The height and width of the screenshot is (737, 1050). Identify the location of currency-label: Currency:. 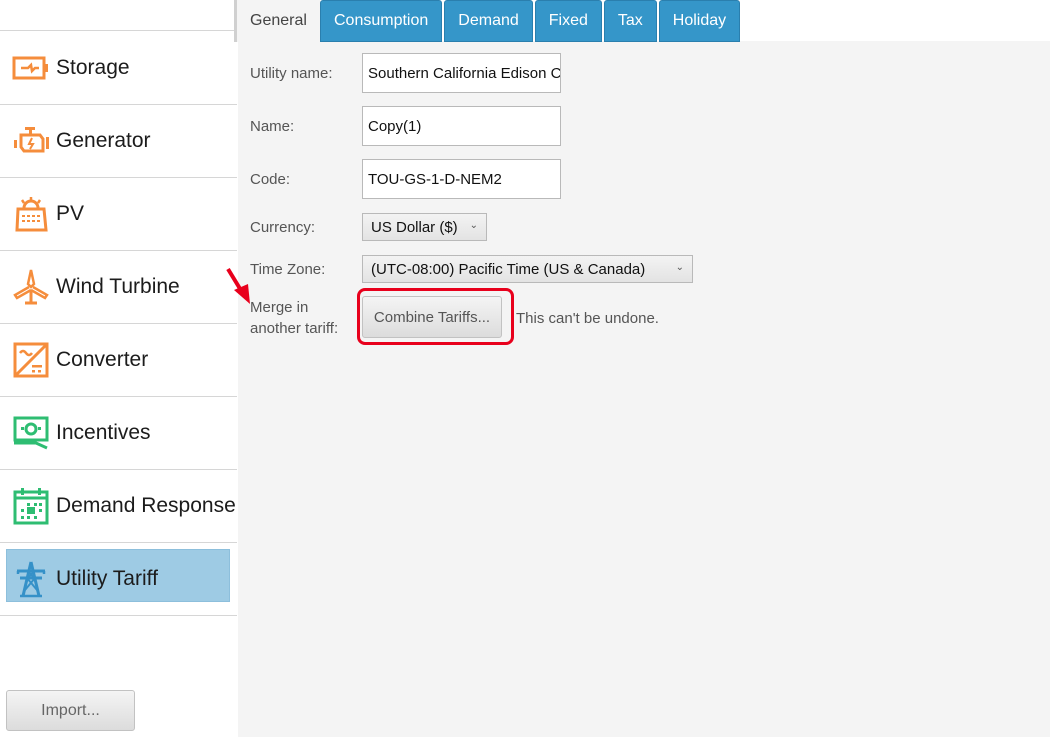
(283, 227).